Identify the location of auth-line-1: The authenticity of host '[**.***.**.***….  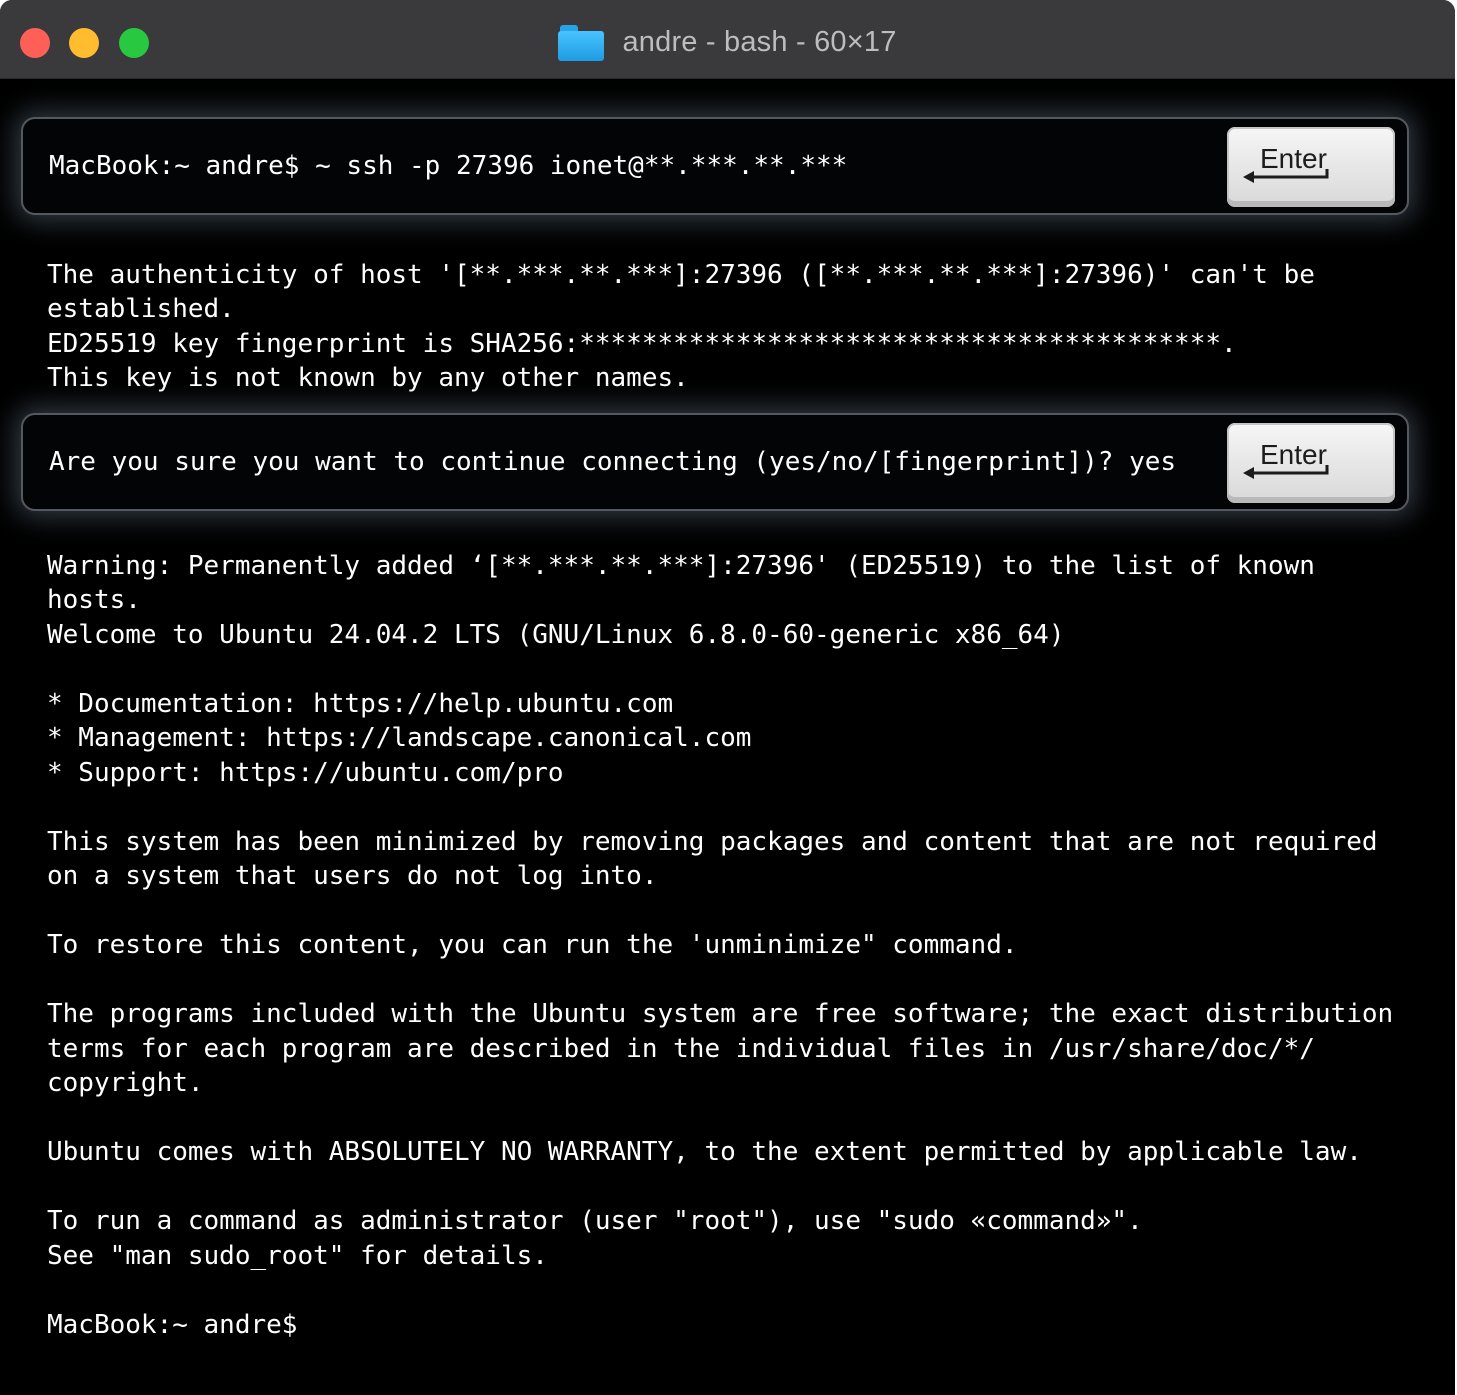
(681, 275).